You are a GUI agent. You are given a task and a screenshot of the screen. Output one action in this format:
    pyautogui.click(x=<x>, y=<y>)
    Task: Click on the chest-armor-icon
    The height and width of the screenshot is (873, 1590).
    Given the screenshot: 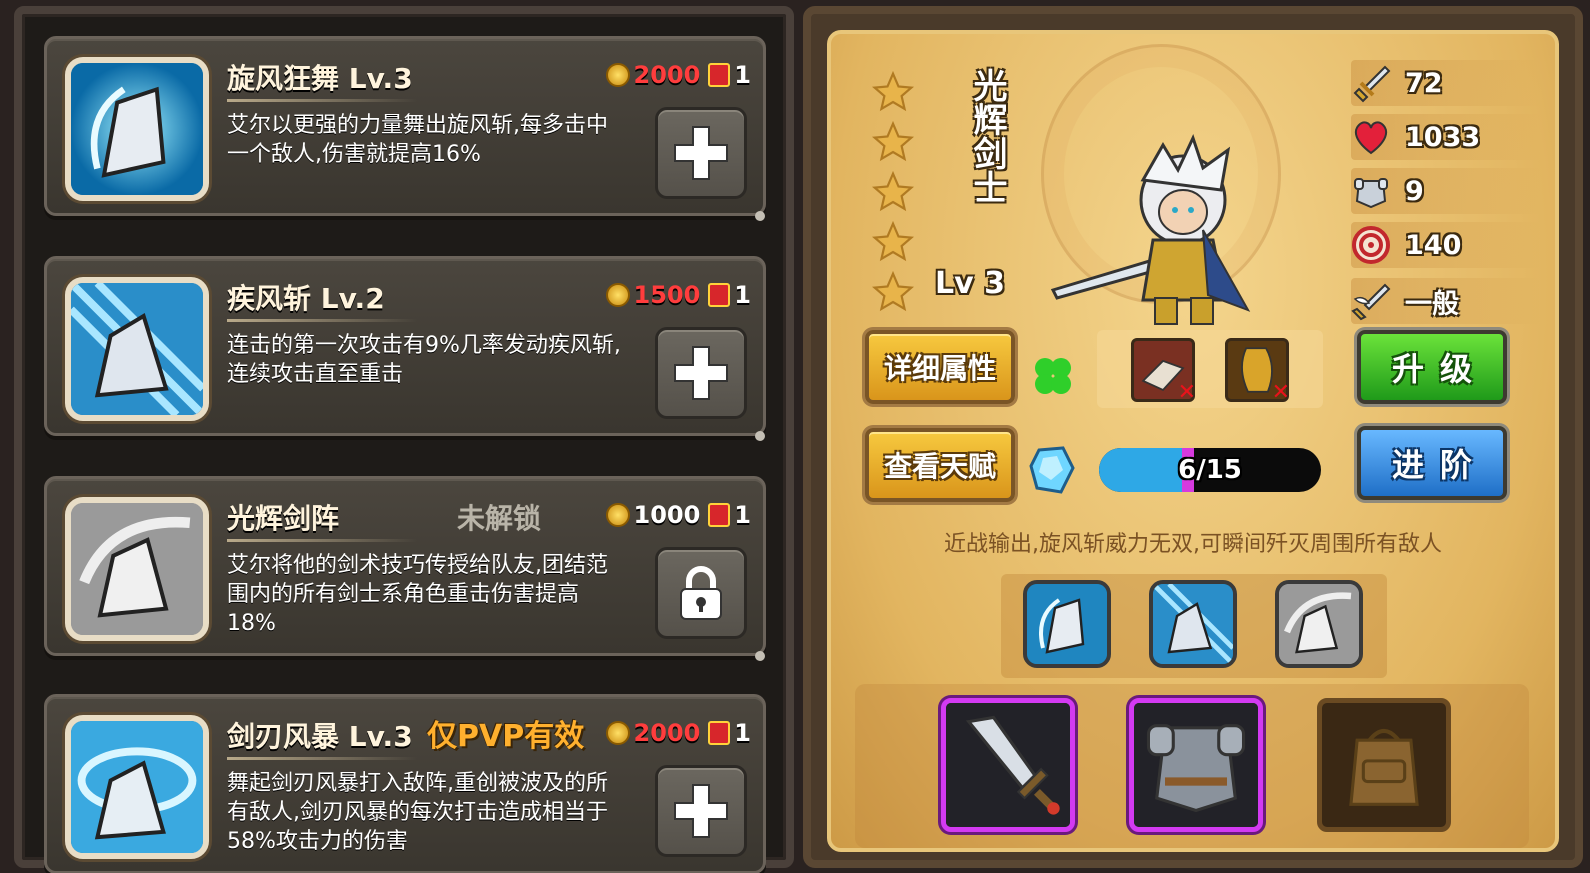 What is the action you would take?
    pyautogui.click(x=1196, y=765)
    